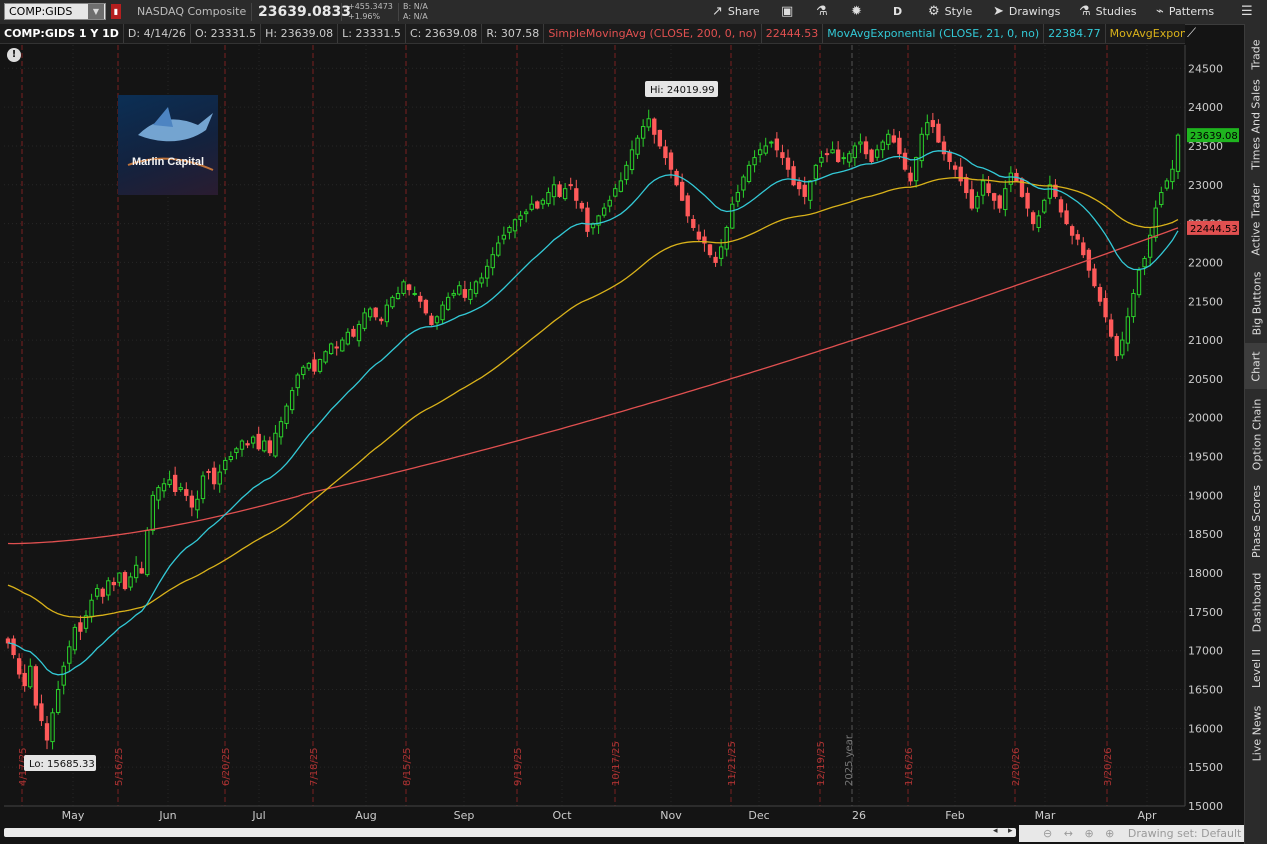  What do you see at coordinates (1109, 833) in the screenshot?
I see `zoom-in-icon: ⊕` at bounding box center [1109, 833].